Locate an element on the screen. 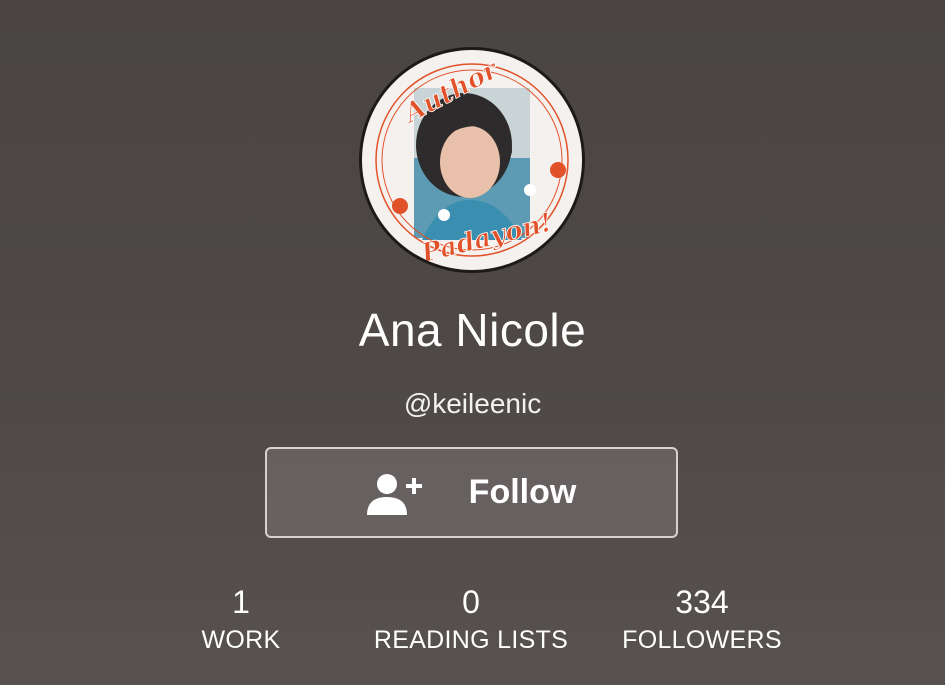 The height and width of the screenshot is (685, 945). stat-works-label: WORK is located at coordinates (241, 640).